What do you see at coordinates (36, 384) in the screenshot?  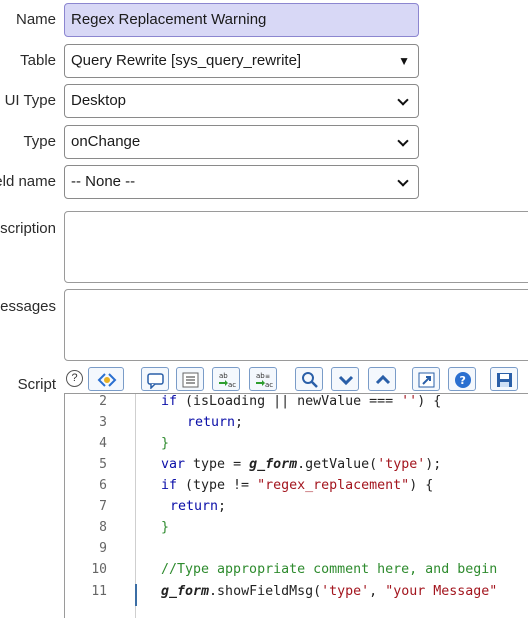 I see `script-label: Script` at bounding box center [36, 384].